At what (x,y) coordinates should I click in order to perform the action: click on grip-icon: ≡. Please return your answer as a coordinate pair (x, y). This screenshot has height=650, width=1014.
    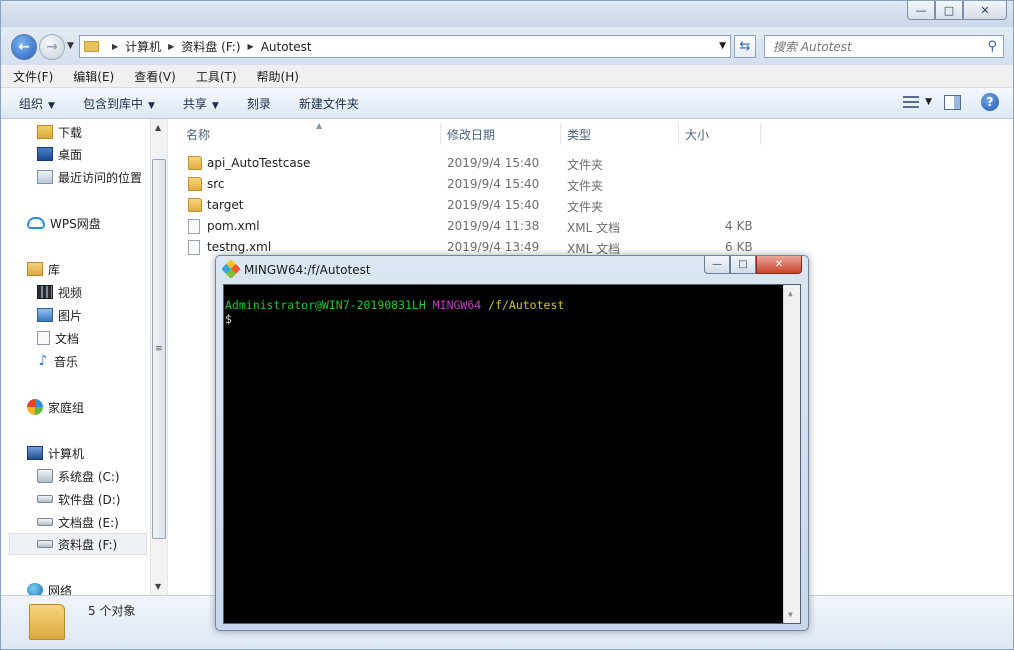
    Looking at the image, I should click on (159, 349).